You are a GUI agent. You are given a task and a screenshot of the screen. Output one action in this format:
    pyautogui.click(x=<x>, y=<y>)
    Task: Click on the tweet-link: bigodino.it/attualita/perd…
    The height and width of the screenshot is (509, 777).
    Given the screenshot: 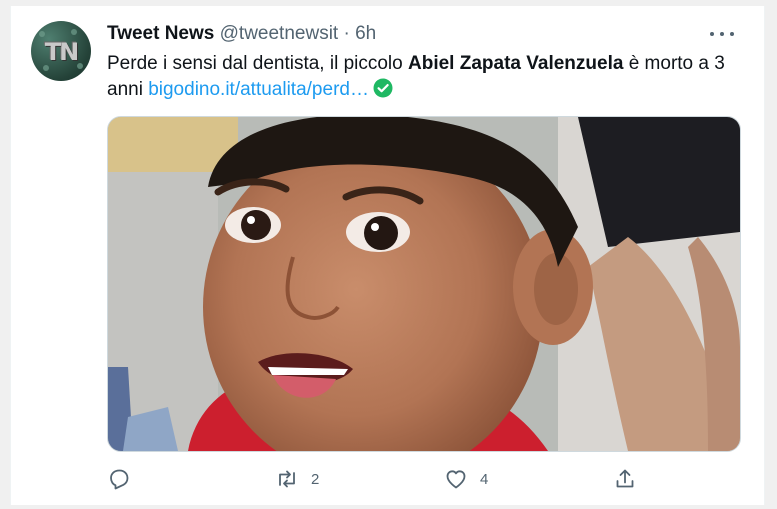 What is the action you would take?
    pyautogui.click(x=258, y=89)
    